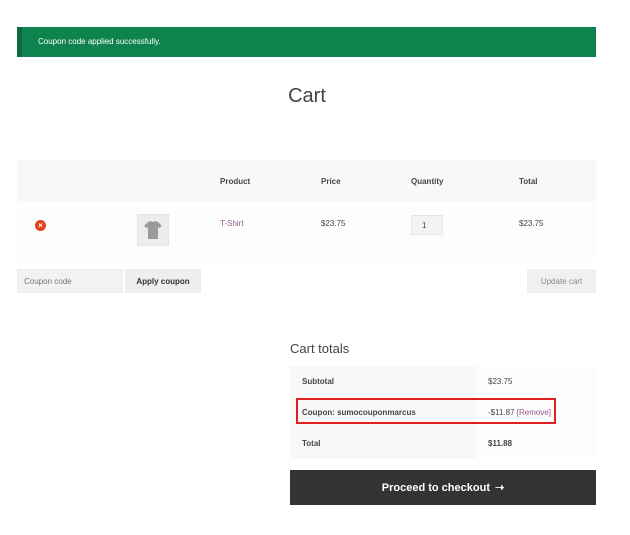  What do you see at coordinates (531, 223) in the screenshot?
I see `item-total: $23.75` at bounding box center [531, 223].